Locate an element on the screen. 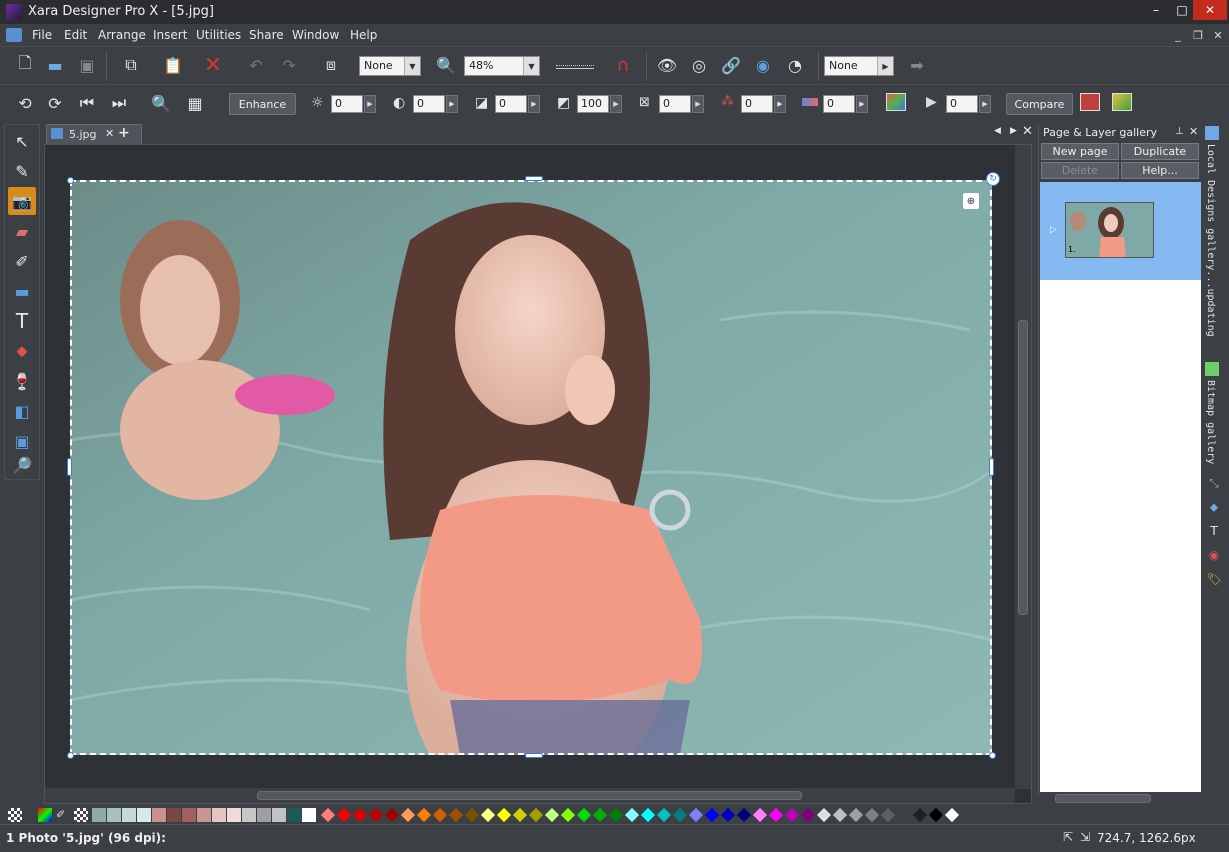  save-icon: ▣ is located at coordinates (87, 65).